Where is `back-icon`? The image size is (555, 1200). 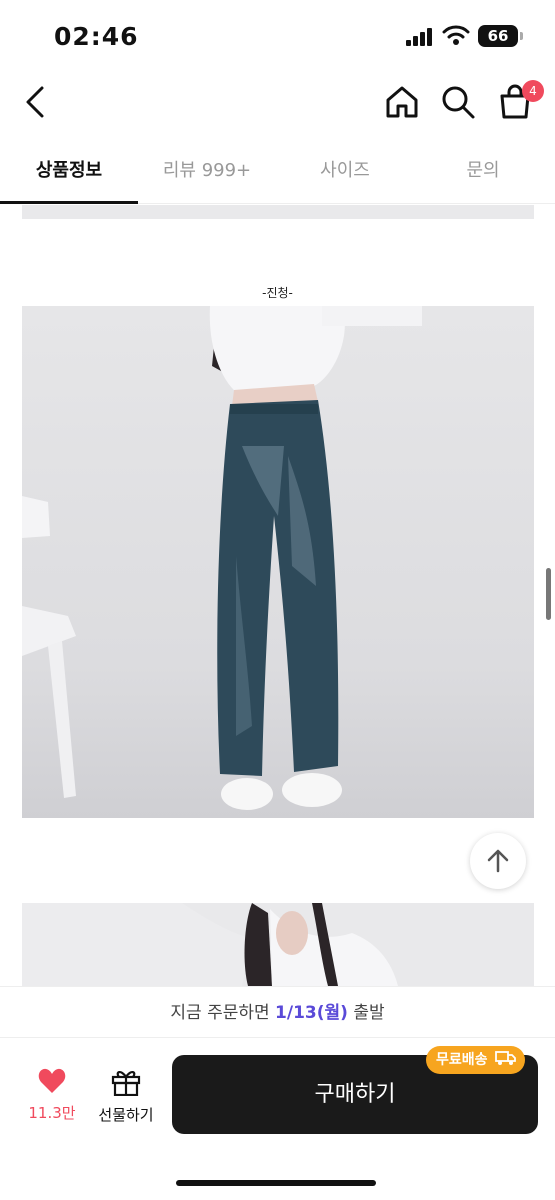 back-icon is located at coordinates (36, 102).